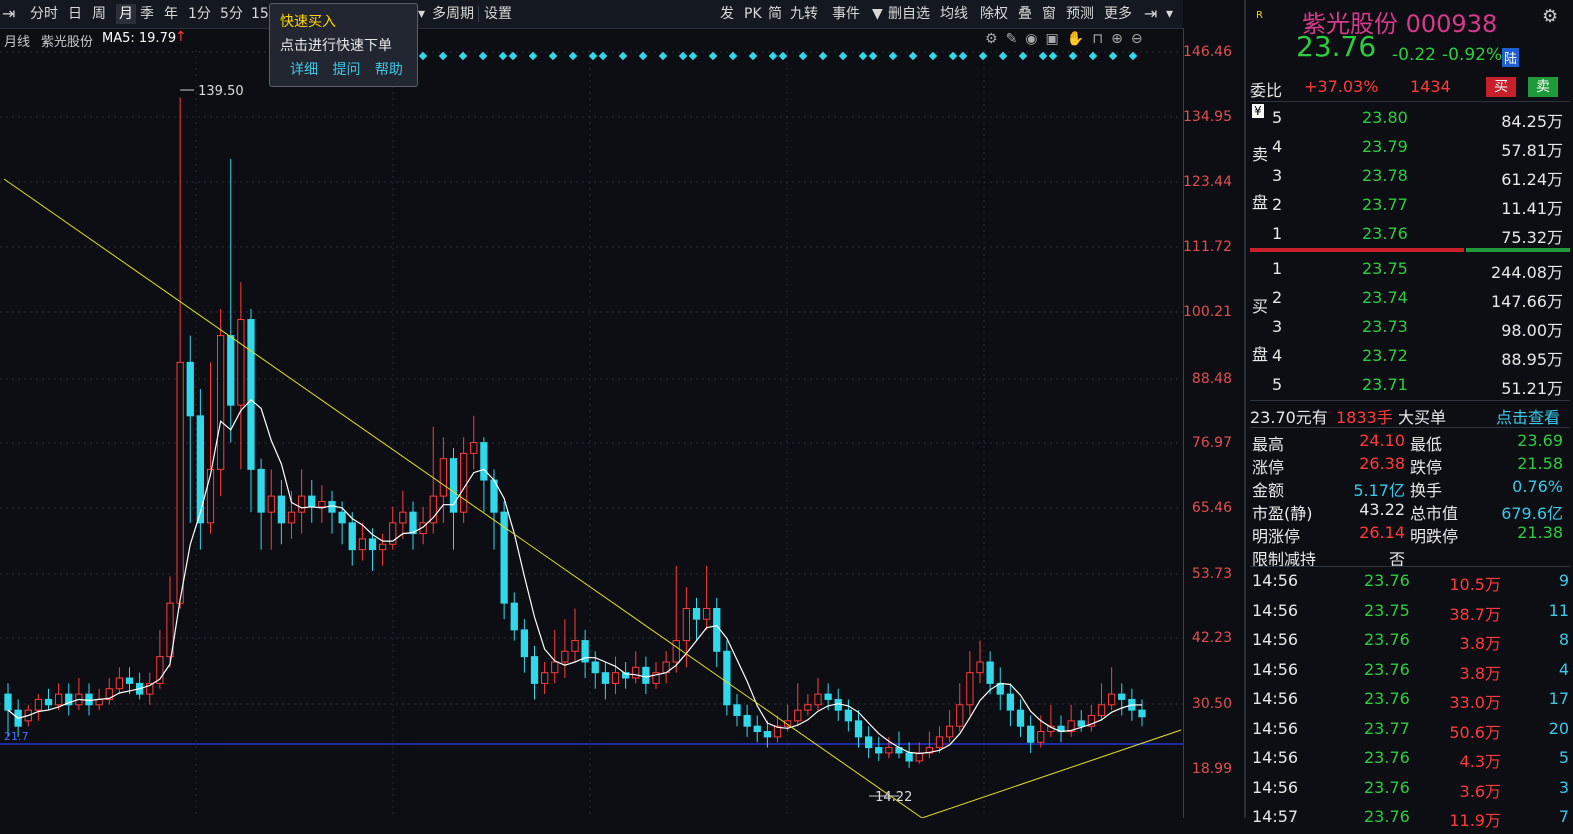 This screenshot has height=834, width=1573. What do you see at coordinates (727, 14) in the screenshot?
I see `toolbar-item: 发` at bounding box center [727, 14].